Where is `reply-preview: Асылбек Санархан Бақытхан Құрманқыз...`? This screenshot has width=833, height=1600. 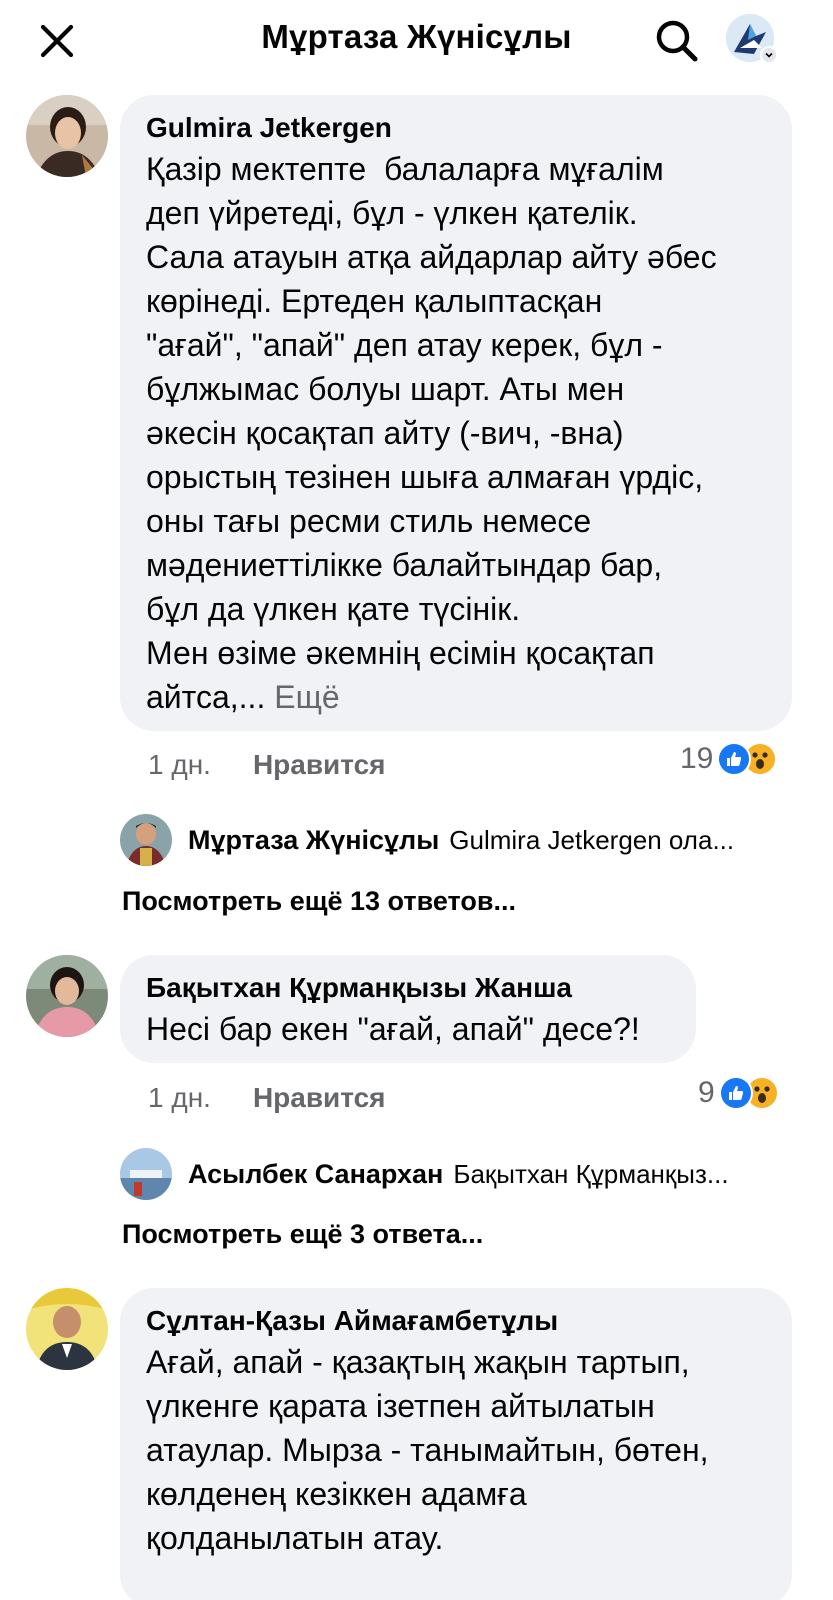
reply-preview: Асылбек Санархан Бақытхан Құрманқыз... is located at coordinates (460, 1174).